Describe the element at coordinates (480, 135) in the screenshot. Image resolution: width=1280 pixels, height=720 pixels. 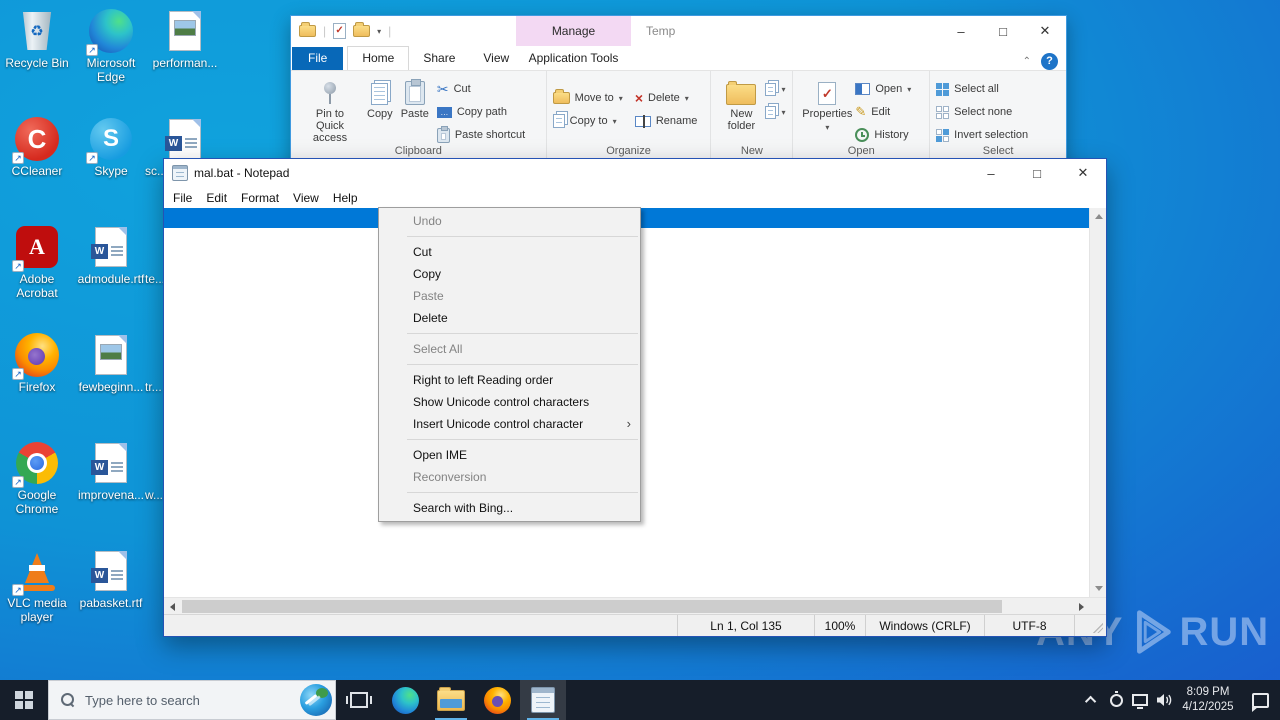
I see `paste-shortcut-button: Paste shortcut` at that location.